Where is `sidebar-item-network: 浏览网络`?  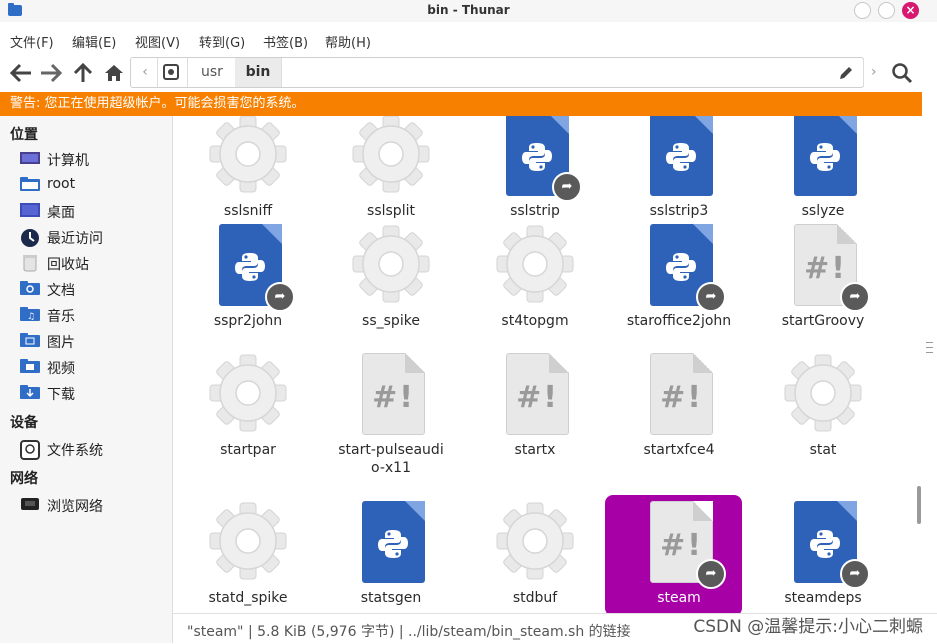
sidebar-item-network: 浏览网络 is located at coordinates (95, 505).